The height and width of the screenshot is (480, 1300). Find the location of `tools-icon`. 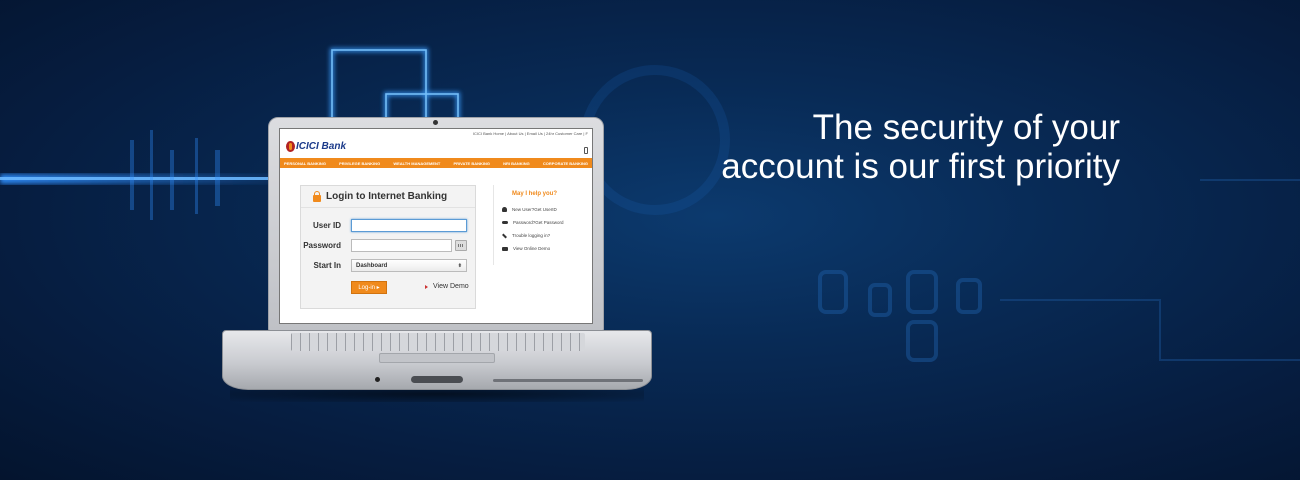

tools-icon is located at coordinates (504, 235).